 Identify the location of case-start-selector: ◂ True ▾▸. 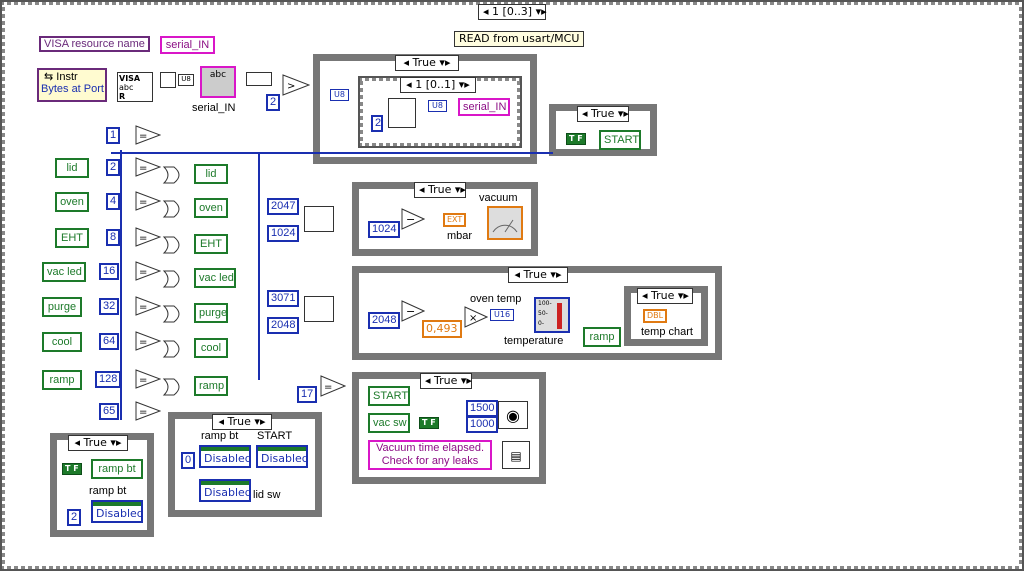
(603, 114).